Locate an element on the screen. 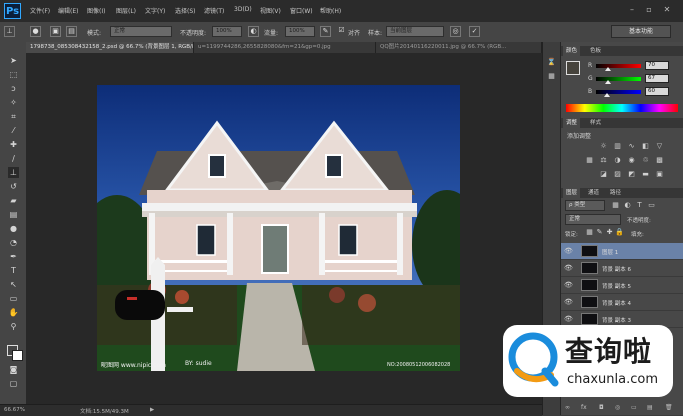  menu-window: 窗口(W) is located at coordinates (301, 10).